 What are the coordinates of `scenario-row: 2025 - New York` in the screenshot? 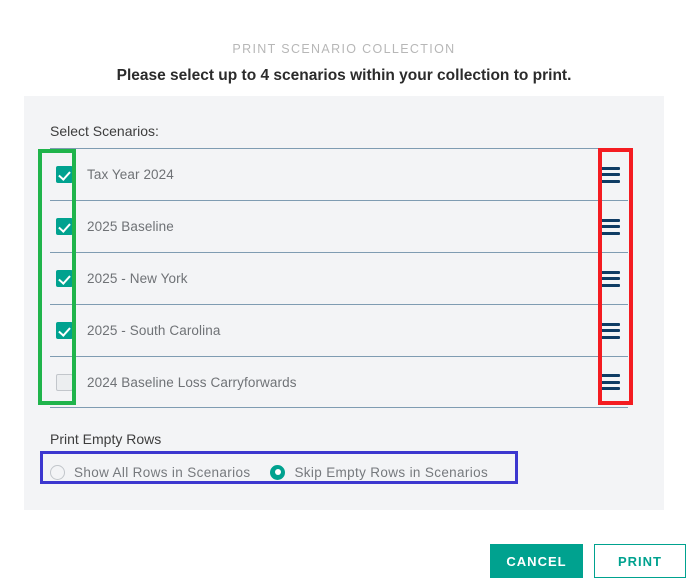 It's located at (339, 278).